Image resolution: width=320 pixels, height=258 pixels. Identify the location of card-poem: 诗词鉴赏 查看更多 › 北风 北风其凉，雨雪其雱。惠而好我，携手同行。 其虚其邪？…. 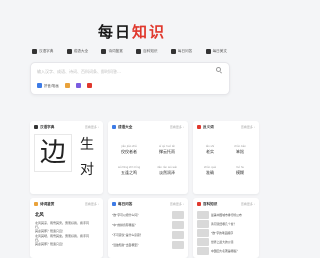
(66, 228).